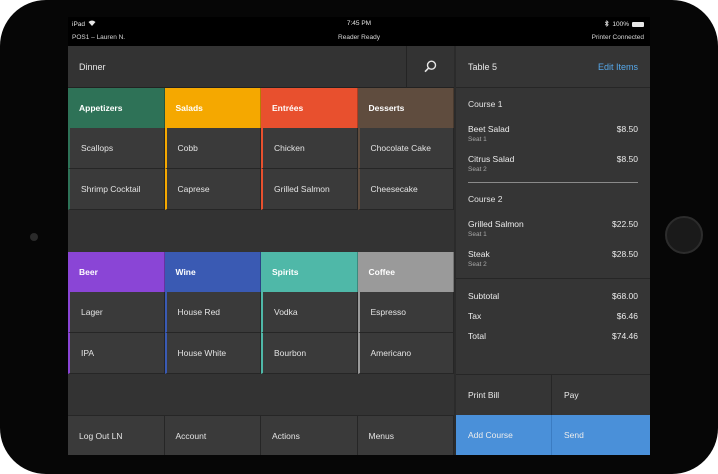 The height and width of the screenshot is (474, 718). I want to click on tax-value: $6.46, so click(627, 316).